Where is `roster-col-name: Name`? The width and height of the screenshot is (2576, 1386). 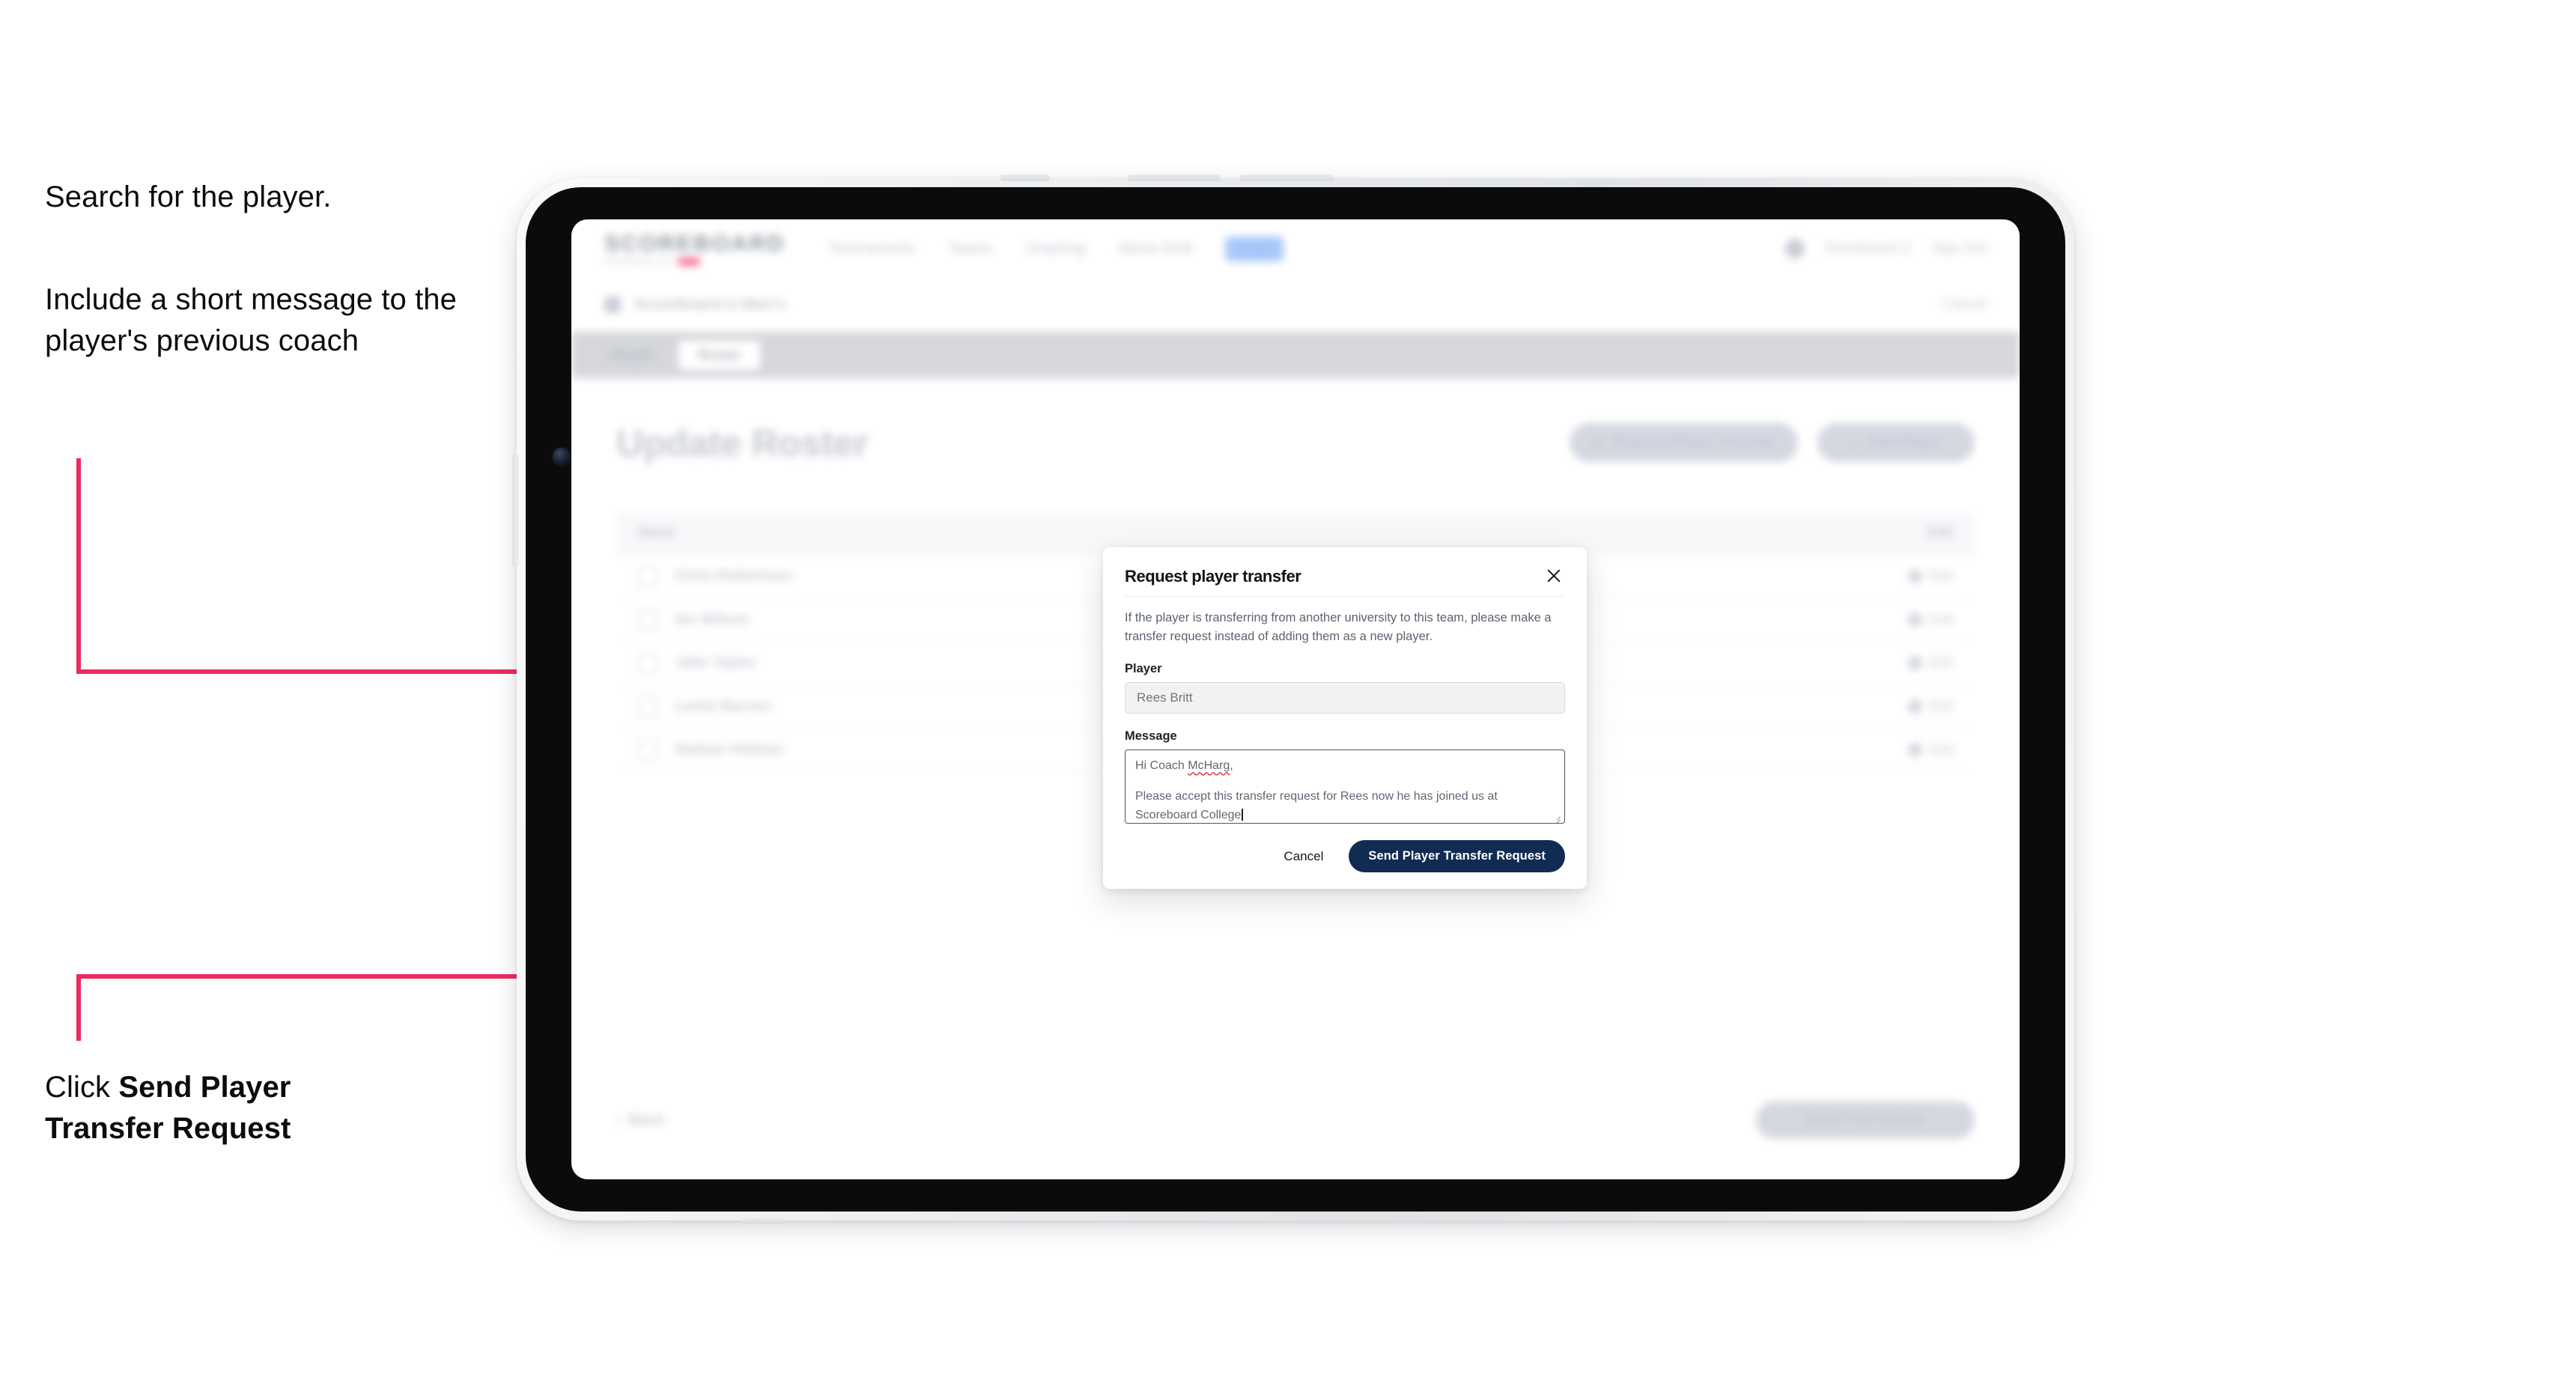 roster-col-name: Name is located at coordinates (656, 533).